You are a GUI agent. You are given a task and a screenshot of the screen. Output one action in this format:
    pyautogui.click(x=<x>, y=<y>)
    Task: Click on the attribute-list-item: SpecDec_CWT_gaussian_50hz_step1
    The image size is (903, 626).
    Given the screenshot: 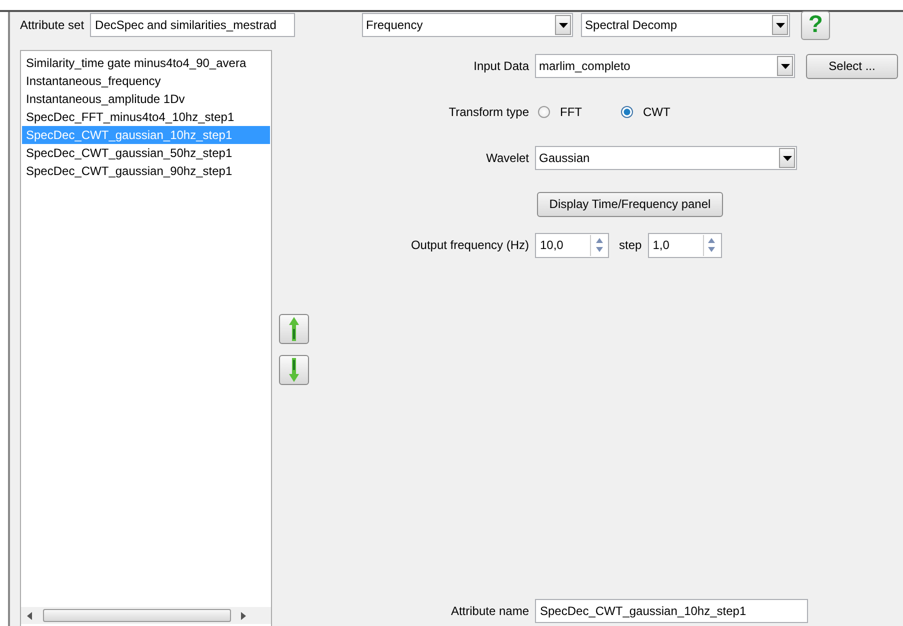 What is the action you would take?
    pyautogui.click(x=146, y=153)
    